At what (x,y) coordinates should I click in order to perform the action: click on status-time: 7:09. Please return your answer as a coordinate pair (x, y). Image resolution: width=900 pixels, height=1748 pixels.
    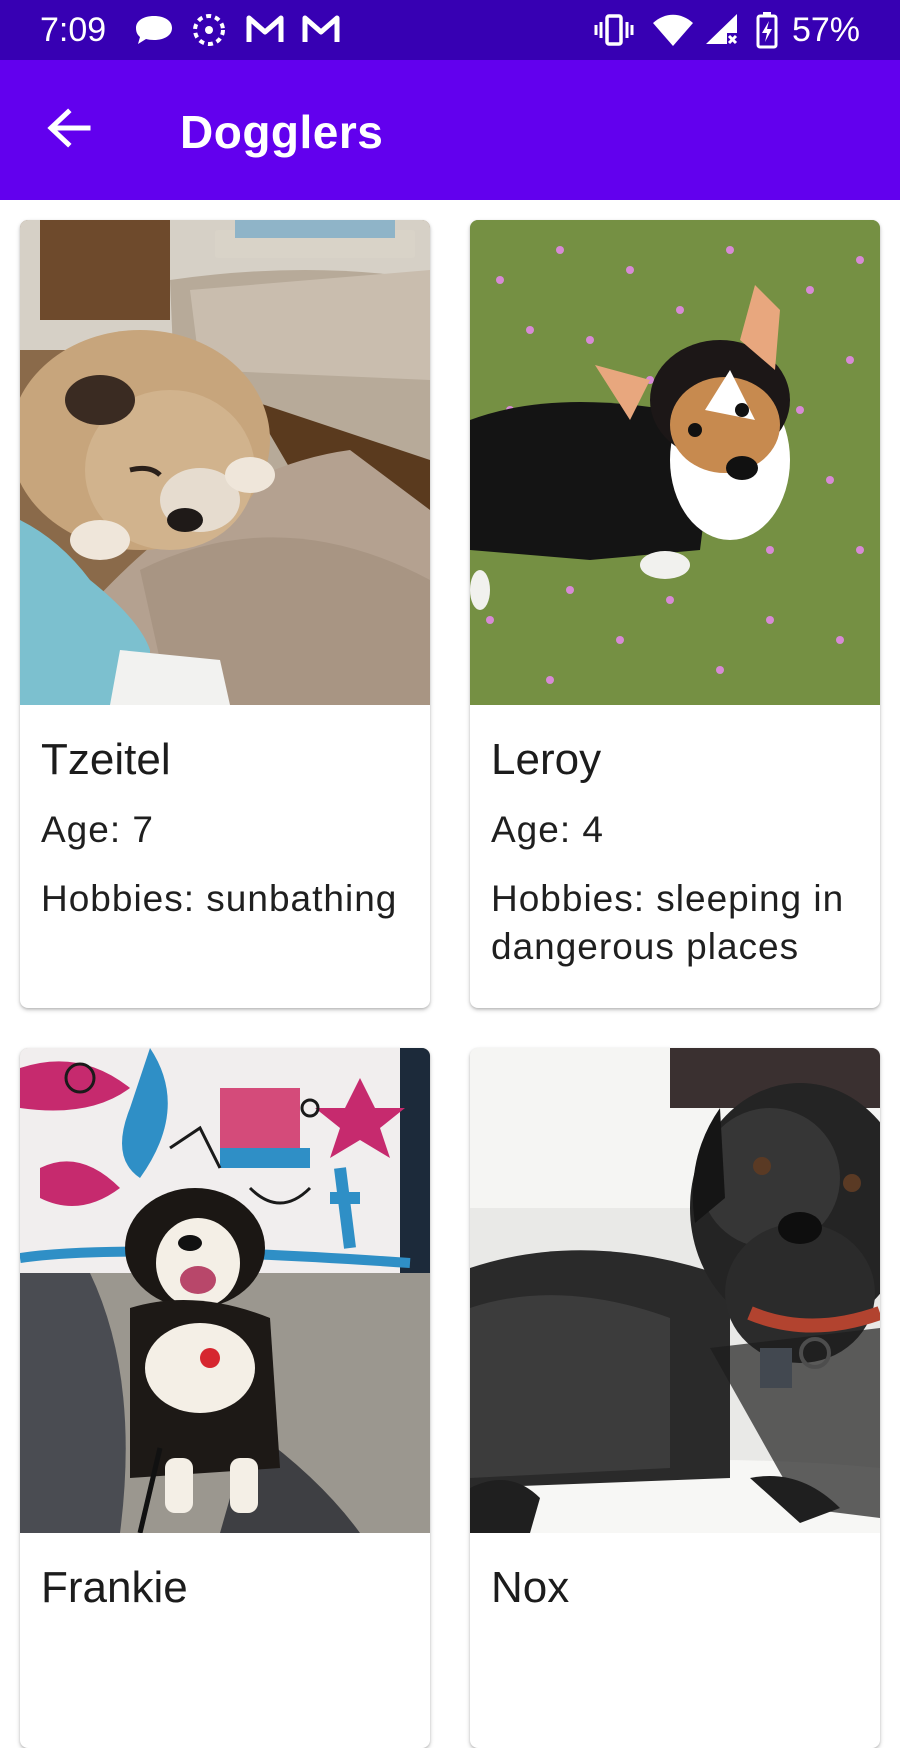
    Looking at the image, I should click on (73, 30).